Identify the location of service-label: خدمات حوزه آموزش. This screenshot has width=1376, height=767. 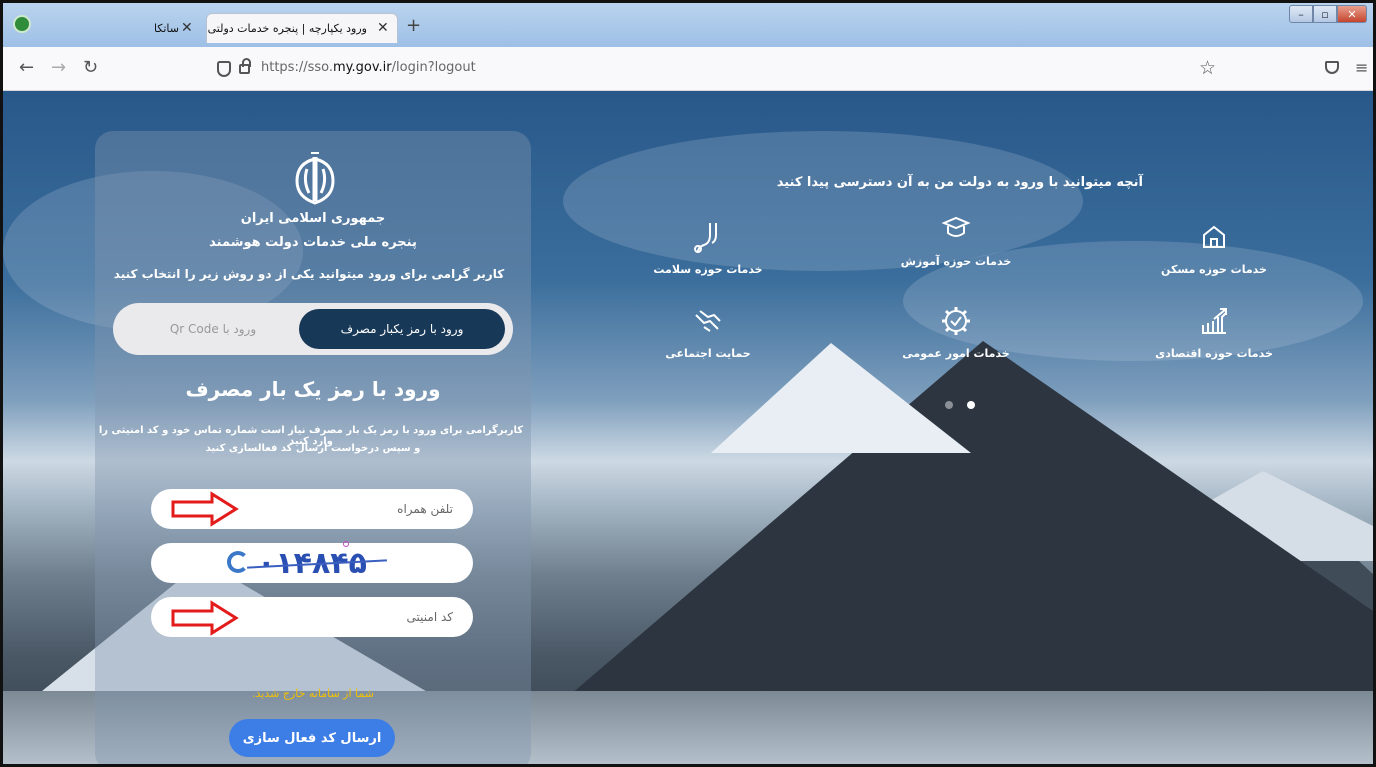
(956, 261).